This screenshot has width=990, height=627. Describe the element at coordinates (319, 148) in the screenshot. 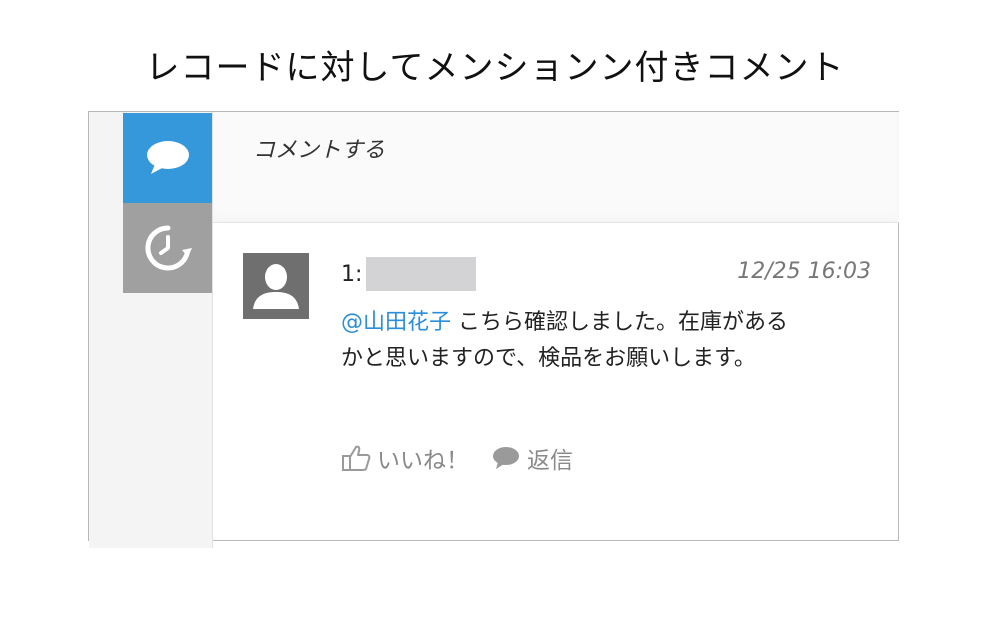

I see `comment-input-placeholder: コメントする` at that location.